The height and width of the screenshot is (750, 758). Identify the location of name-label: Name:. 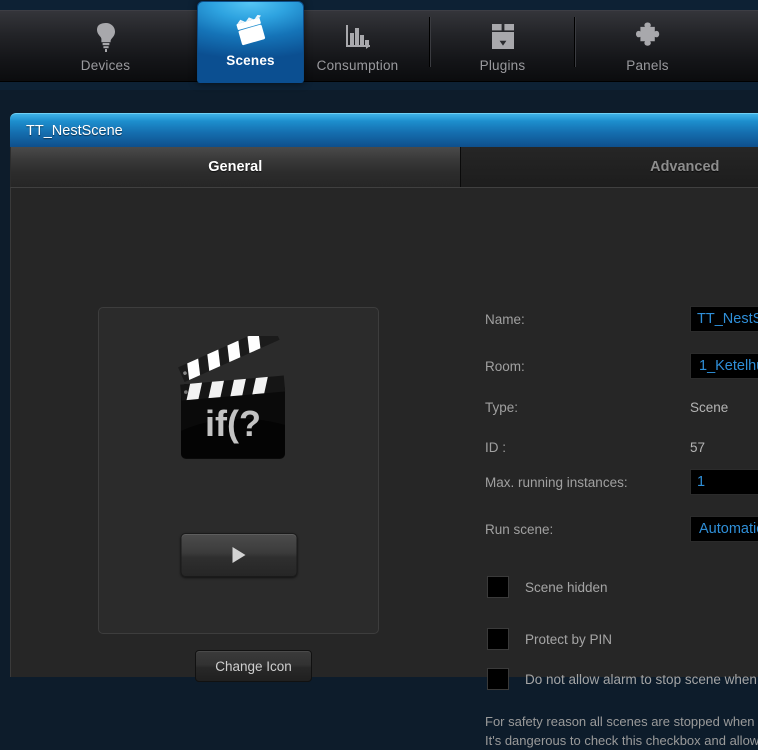
(582, 319).